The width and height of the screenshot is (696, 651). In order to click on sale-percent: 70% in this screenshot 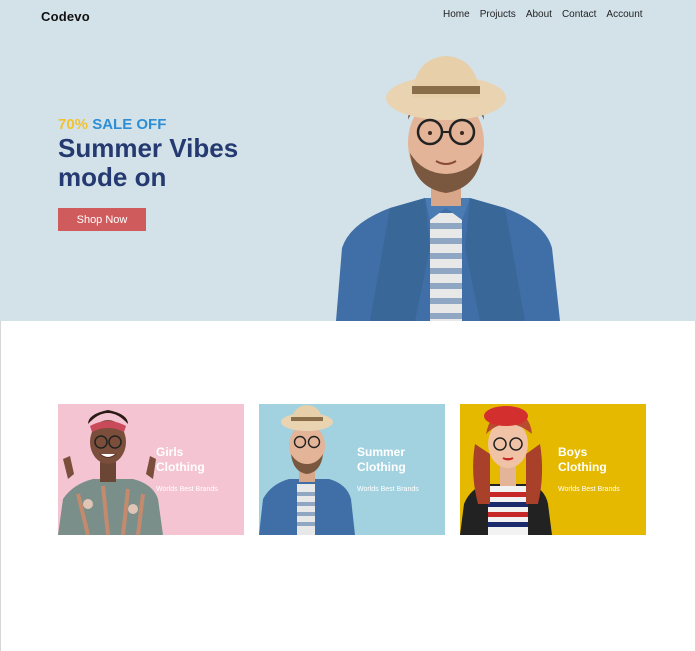, I will do `click(73, 124)`.